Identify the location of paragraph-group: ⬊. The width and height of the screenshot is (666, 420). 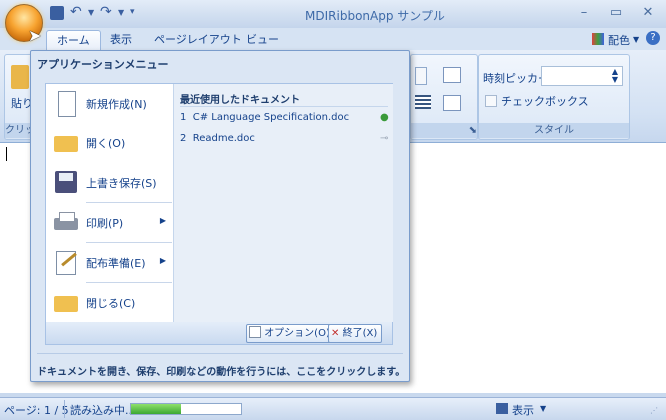
(444, 97).